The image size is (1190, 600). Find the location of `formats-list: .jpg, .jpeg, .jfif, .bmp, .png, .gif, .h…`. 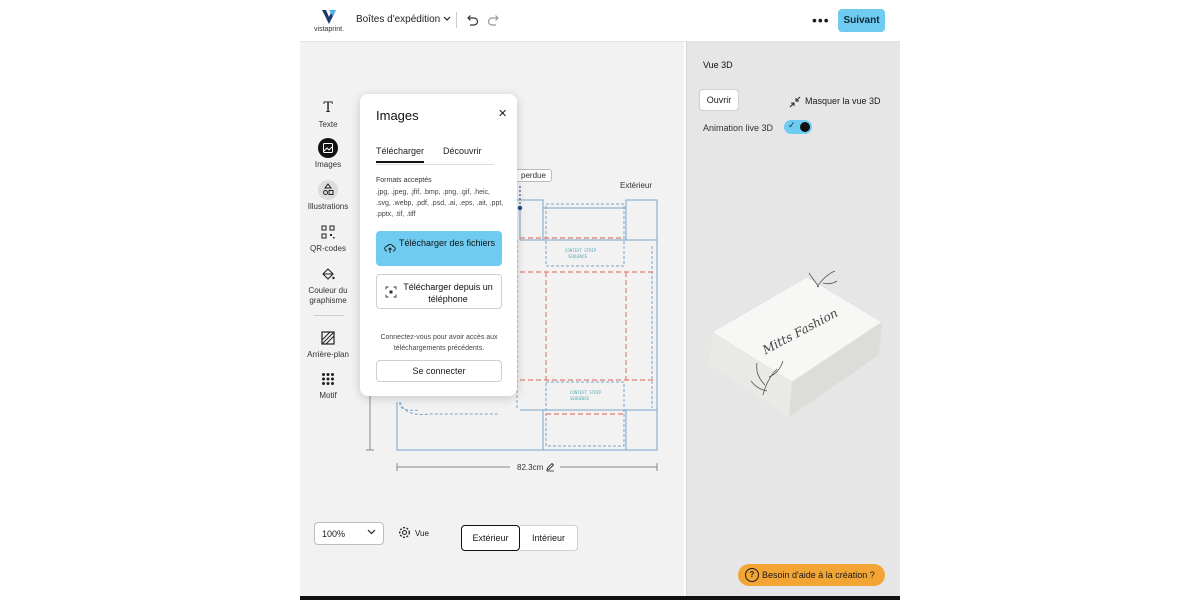

formats-list: .jpg, .jpeg, .jfif, .bmp, .png, .gif, .h… is located at coordinates (440, 203).